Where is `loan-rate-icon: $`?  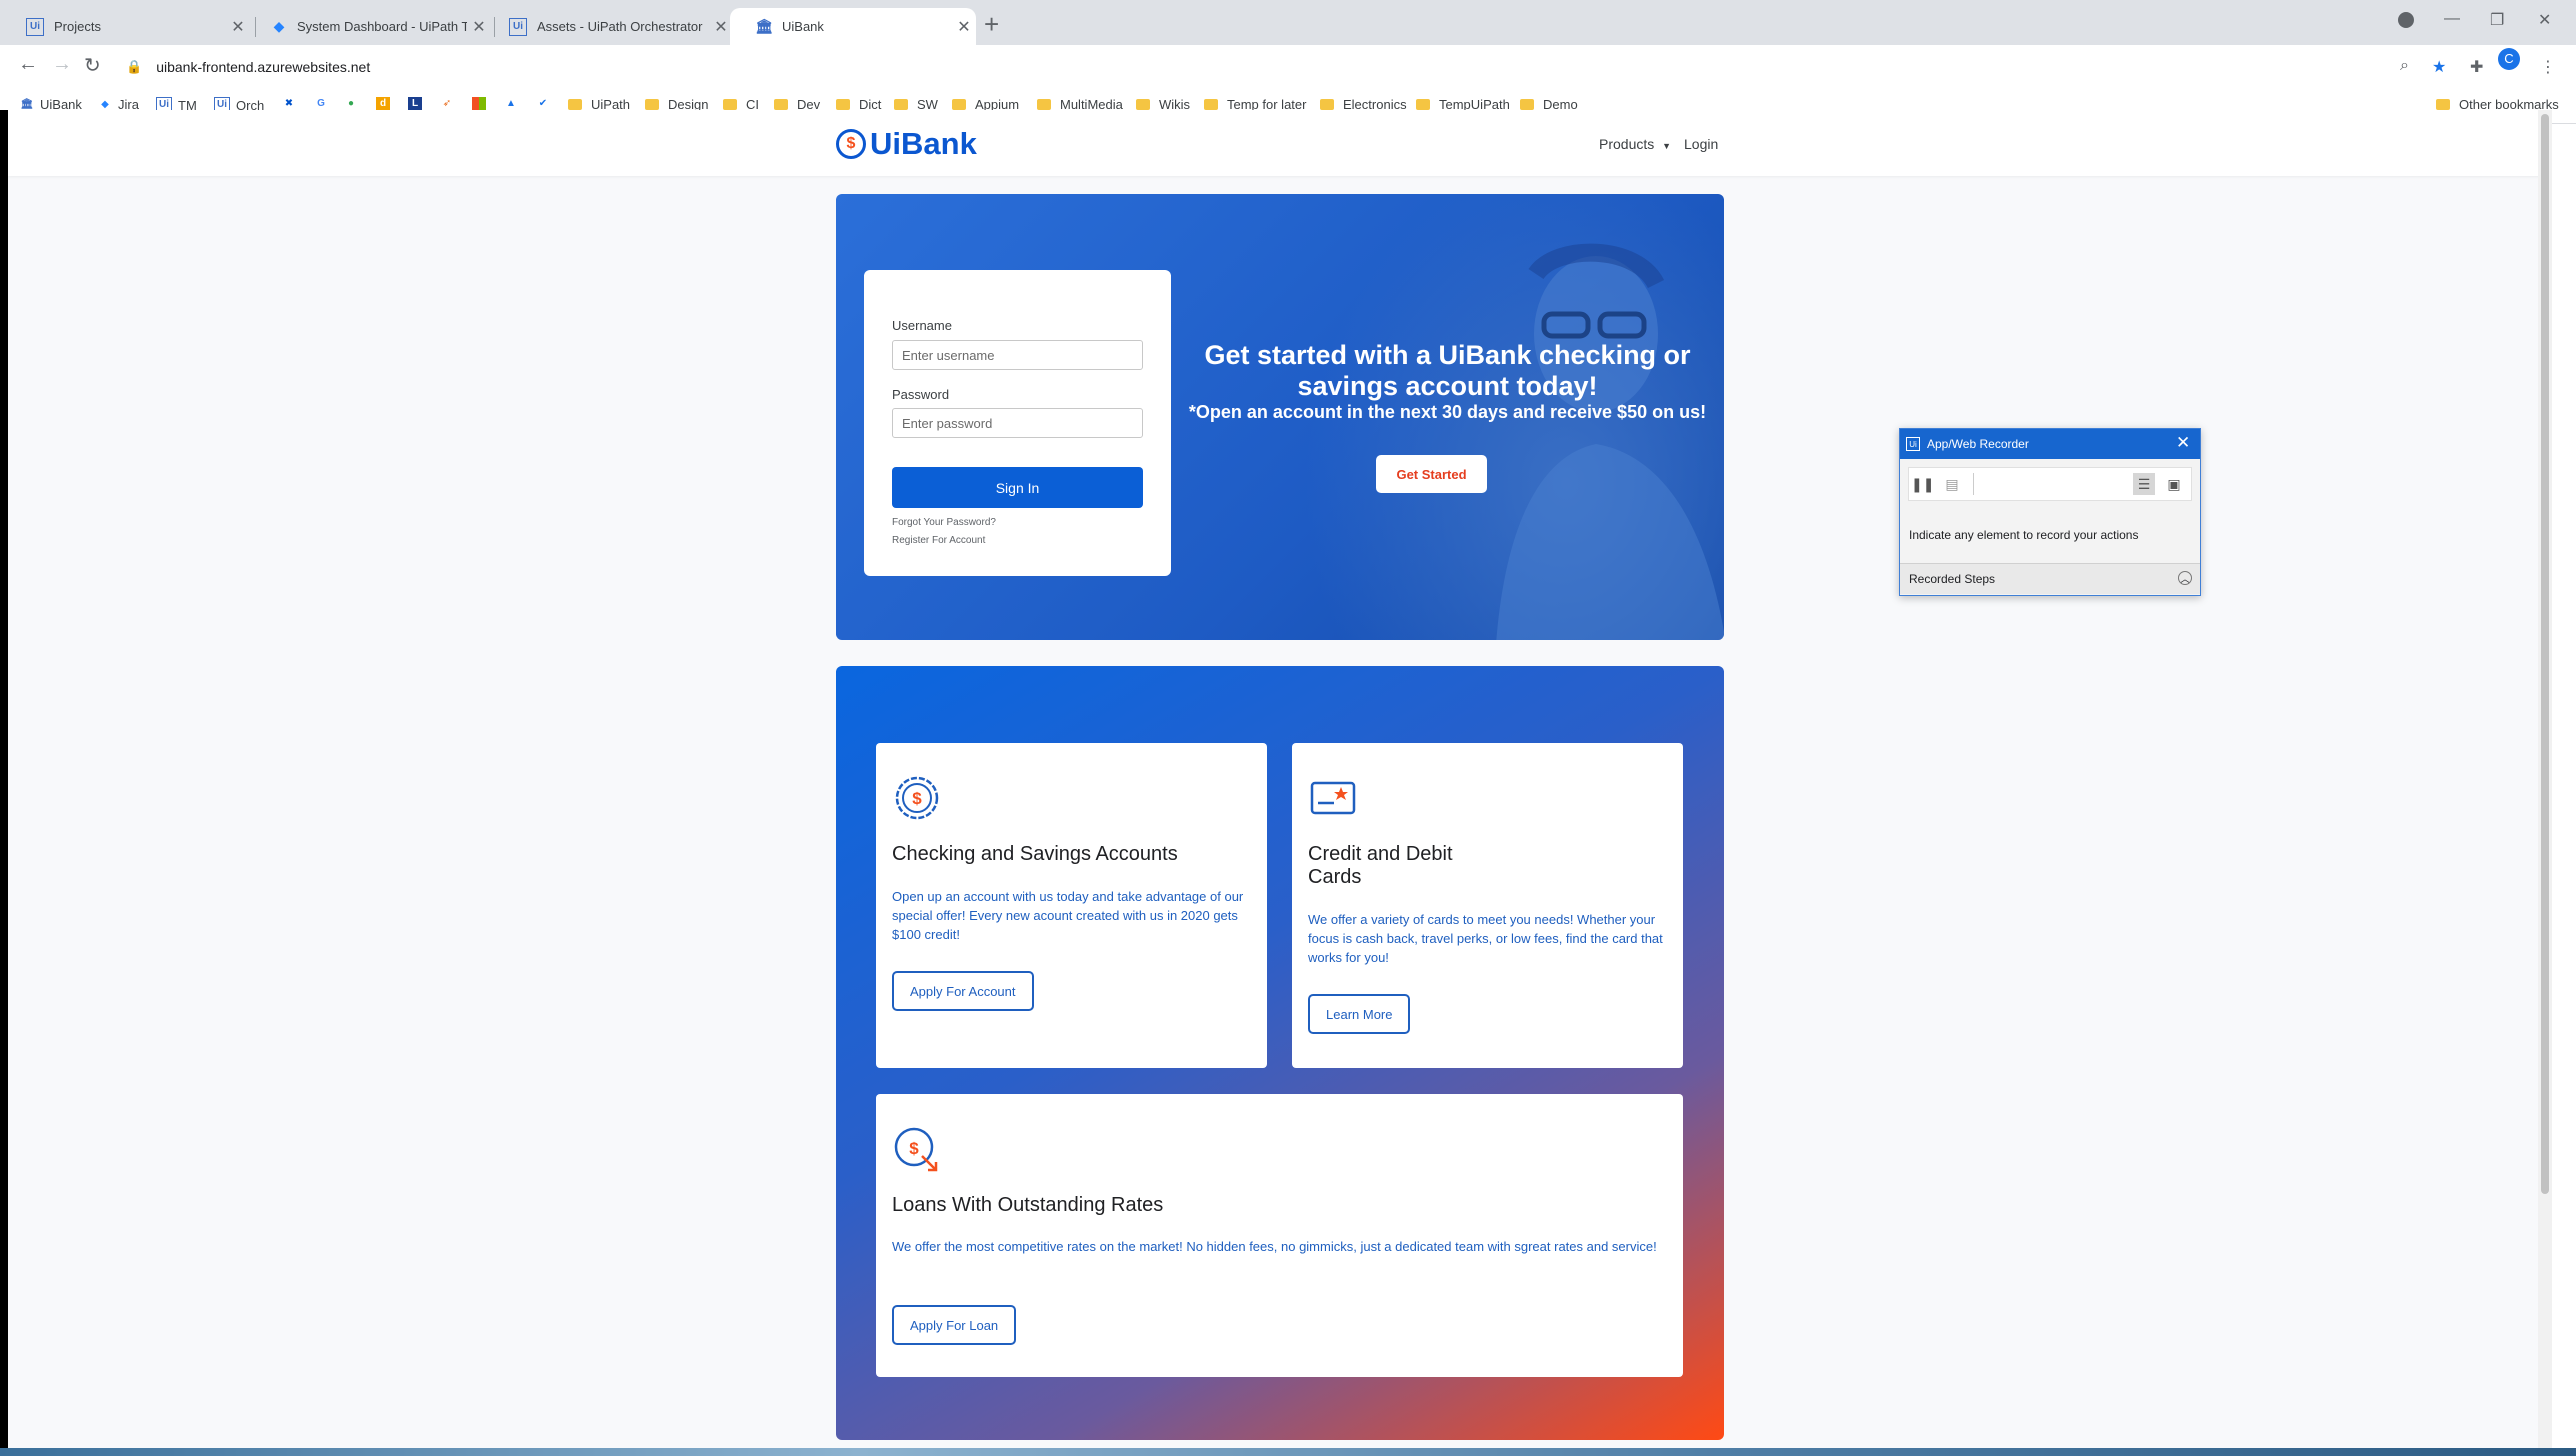 loan-rate-icon: $ is located at coordinates (916, 1149).